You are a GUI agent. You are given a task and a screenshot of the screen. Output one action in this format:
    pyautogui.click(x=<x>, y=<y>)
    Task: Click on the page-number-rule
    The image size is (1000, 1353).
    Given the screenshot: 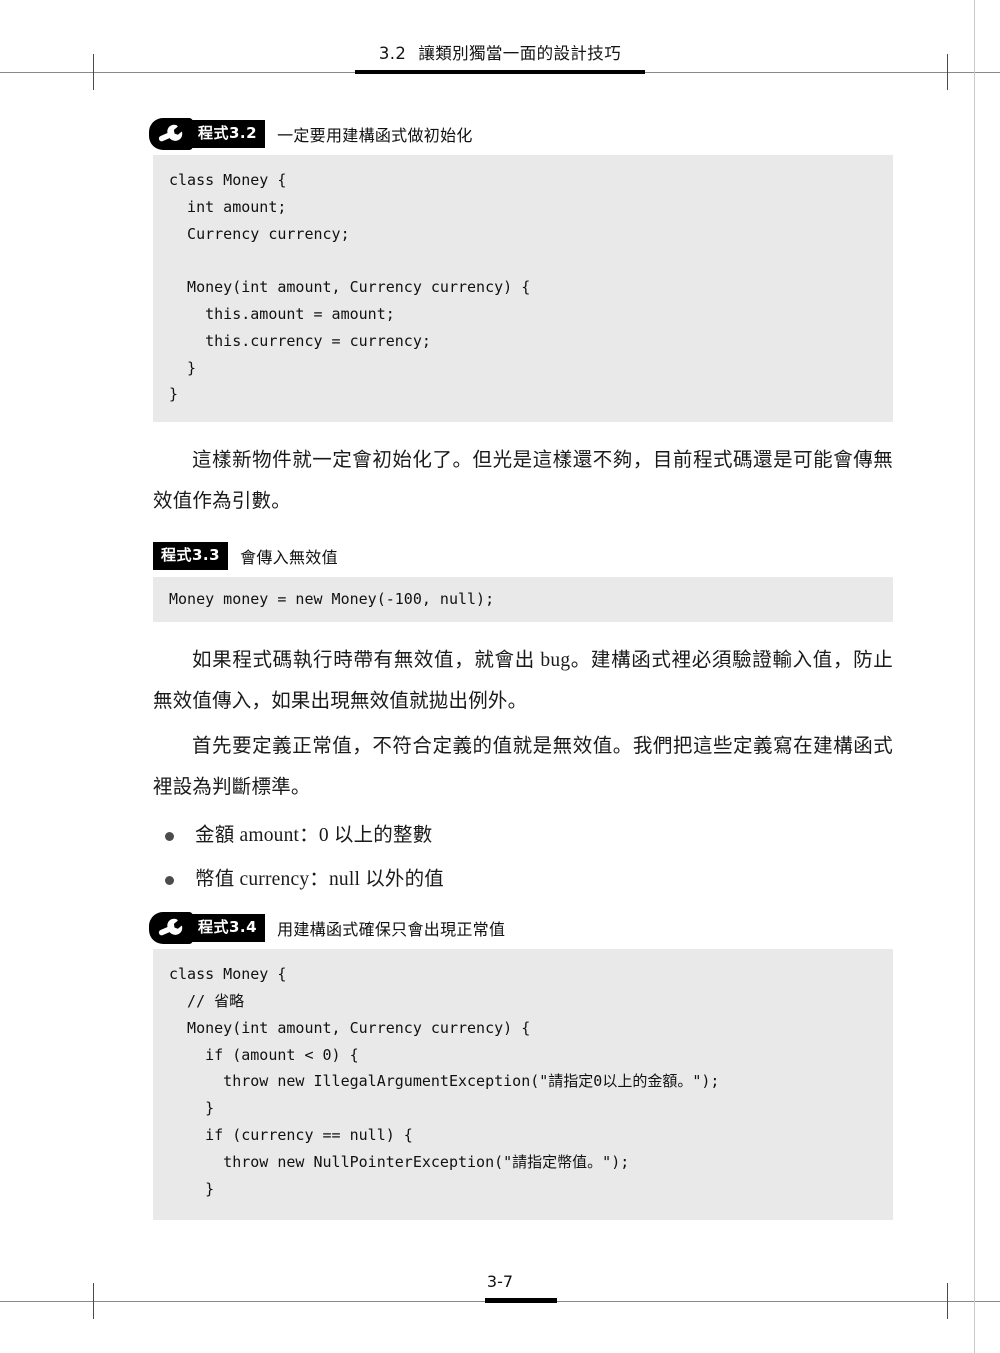 What is the action you would take?
    pyautogui.click(x=521, y=1300)
    